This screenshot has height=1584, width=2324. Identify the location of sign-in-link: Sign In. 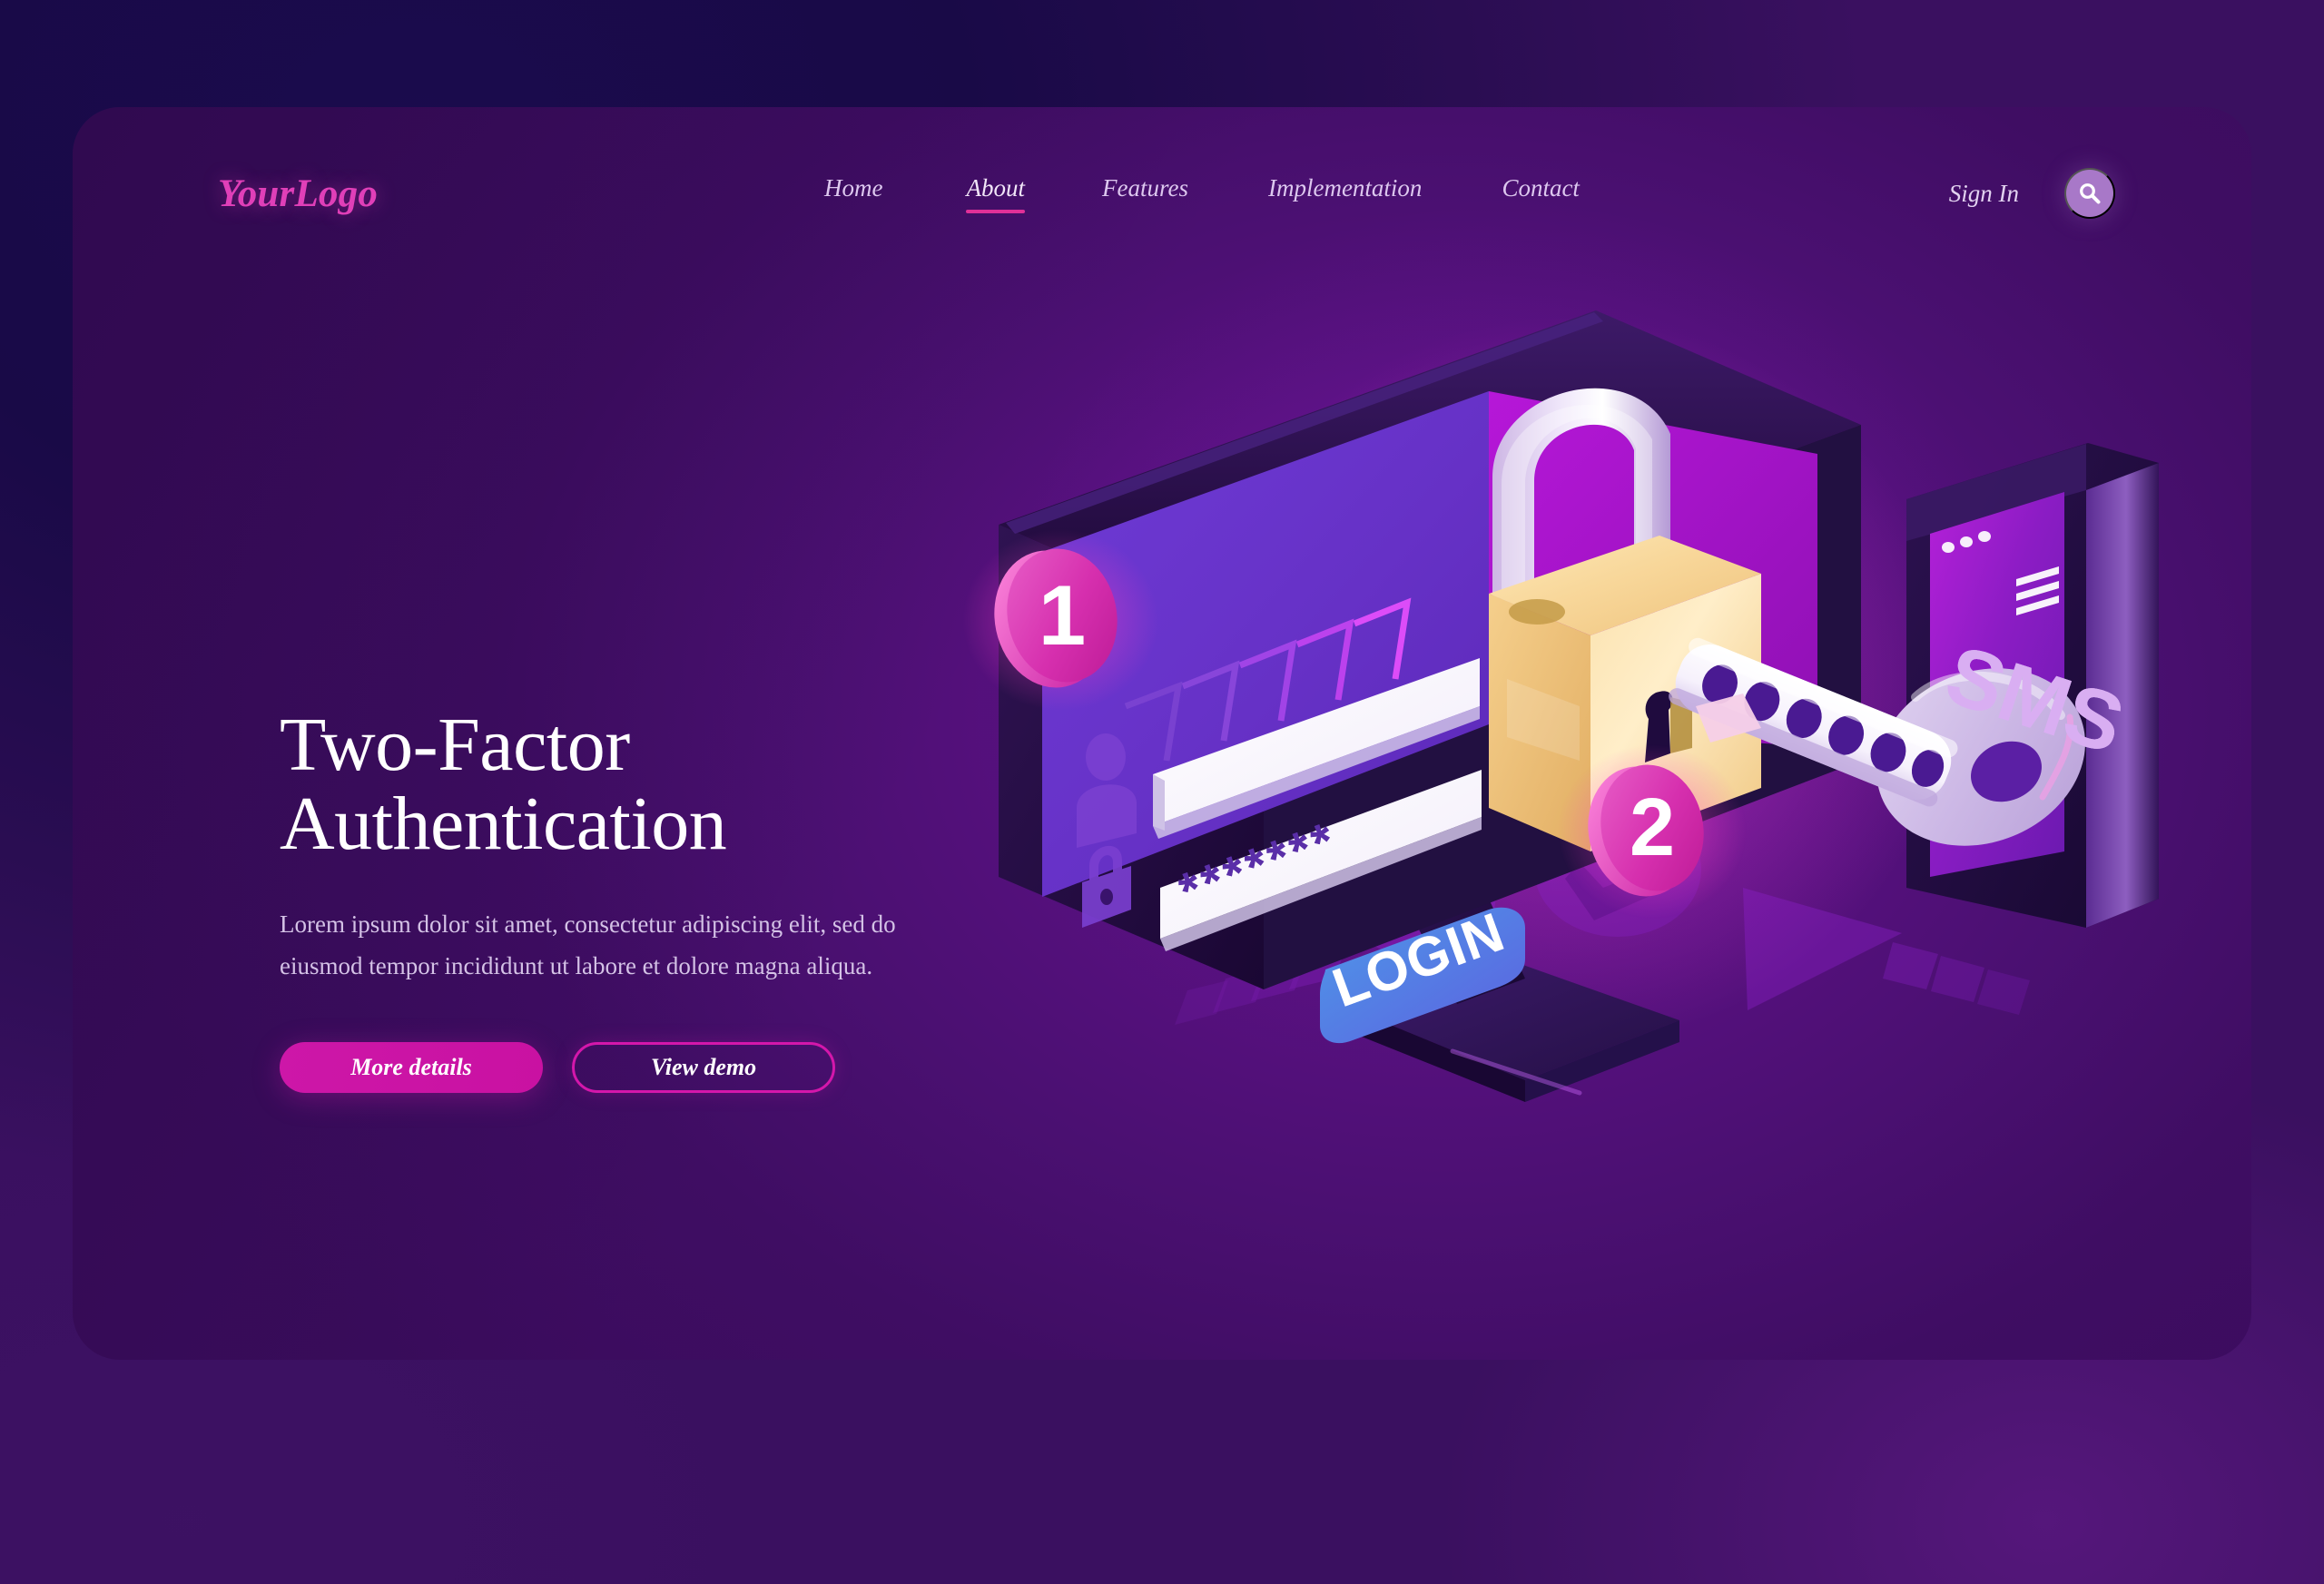
(1984, 194).